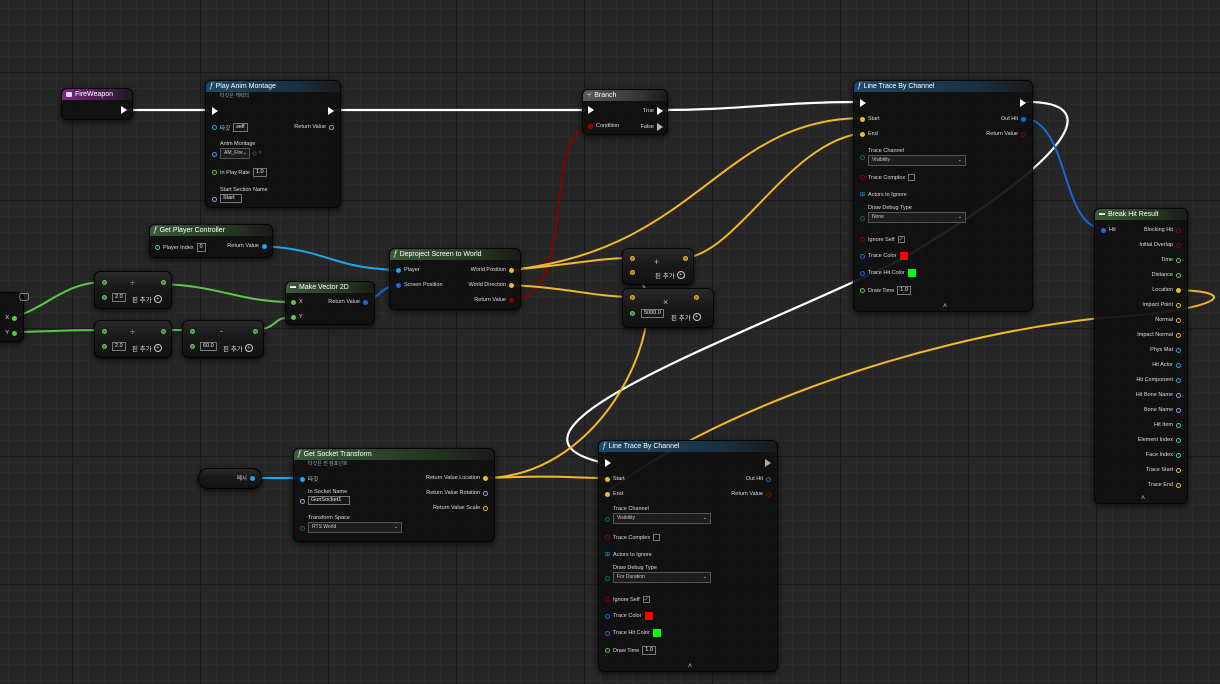  Describe the element at coordinates (917, 217) in the screenshot. I see `debug-type-dropdown: None ⌄` at that location.